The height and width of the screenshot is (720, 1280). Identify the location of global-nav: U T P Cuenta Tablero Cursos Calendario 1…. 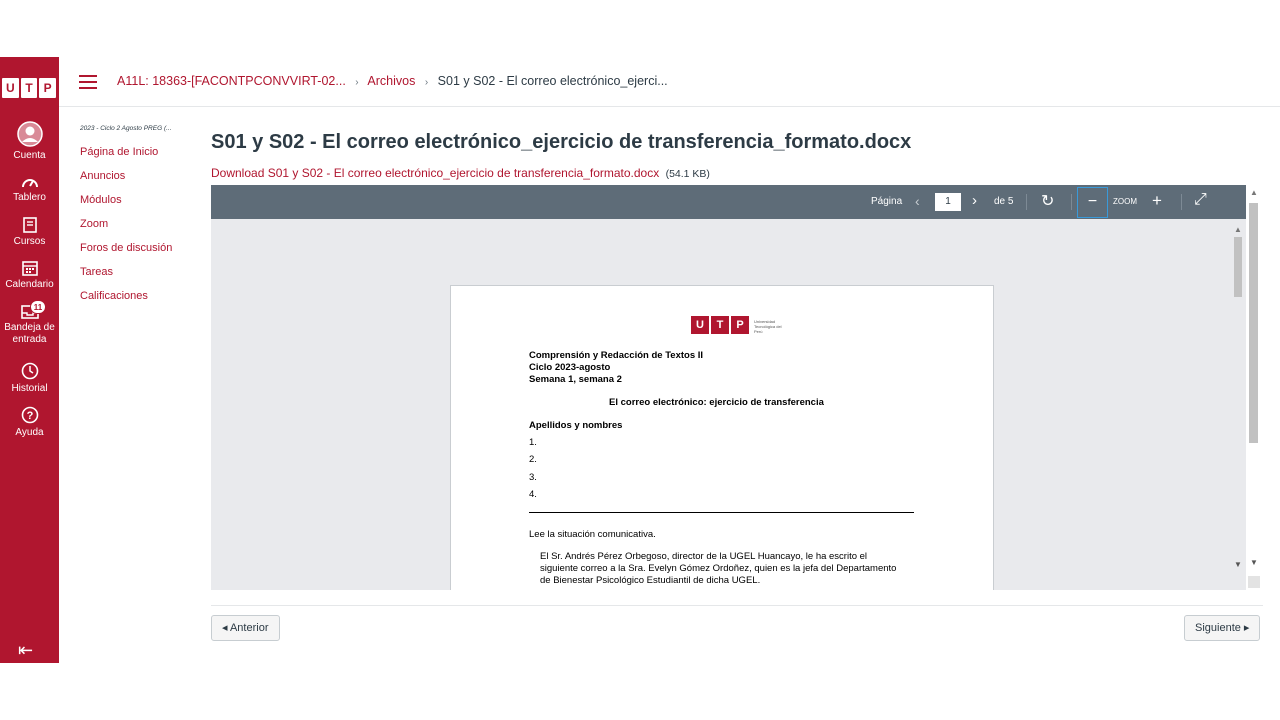
(29, 360).